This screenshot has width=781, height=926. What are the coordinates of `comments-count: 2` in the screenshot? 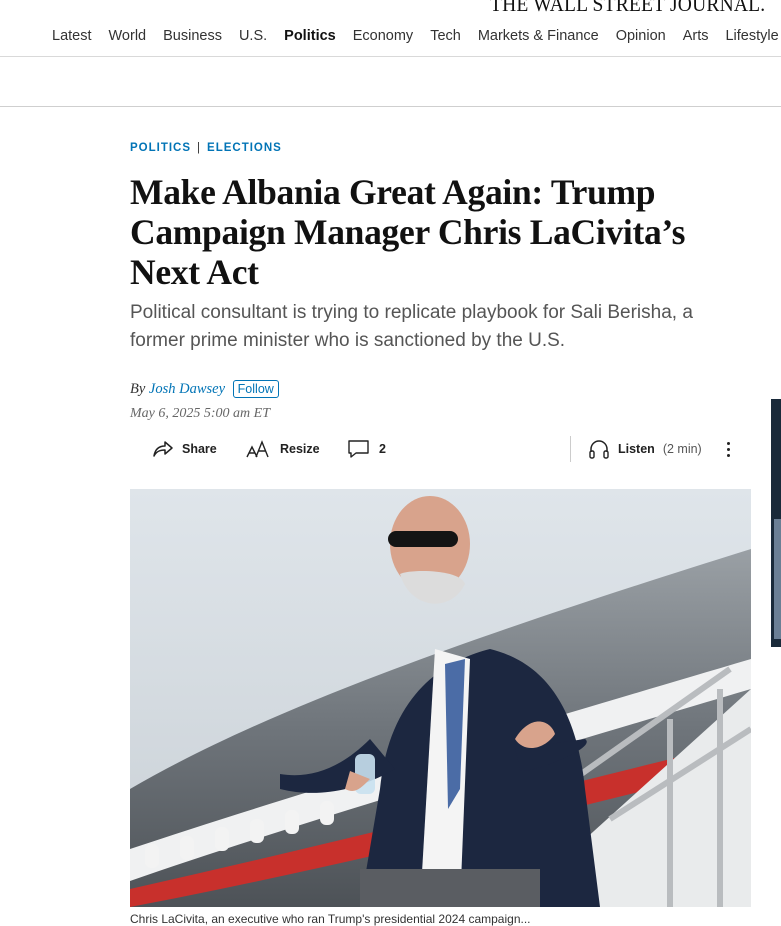 It's located at (382, 449).